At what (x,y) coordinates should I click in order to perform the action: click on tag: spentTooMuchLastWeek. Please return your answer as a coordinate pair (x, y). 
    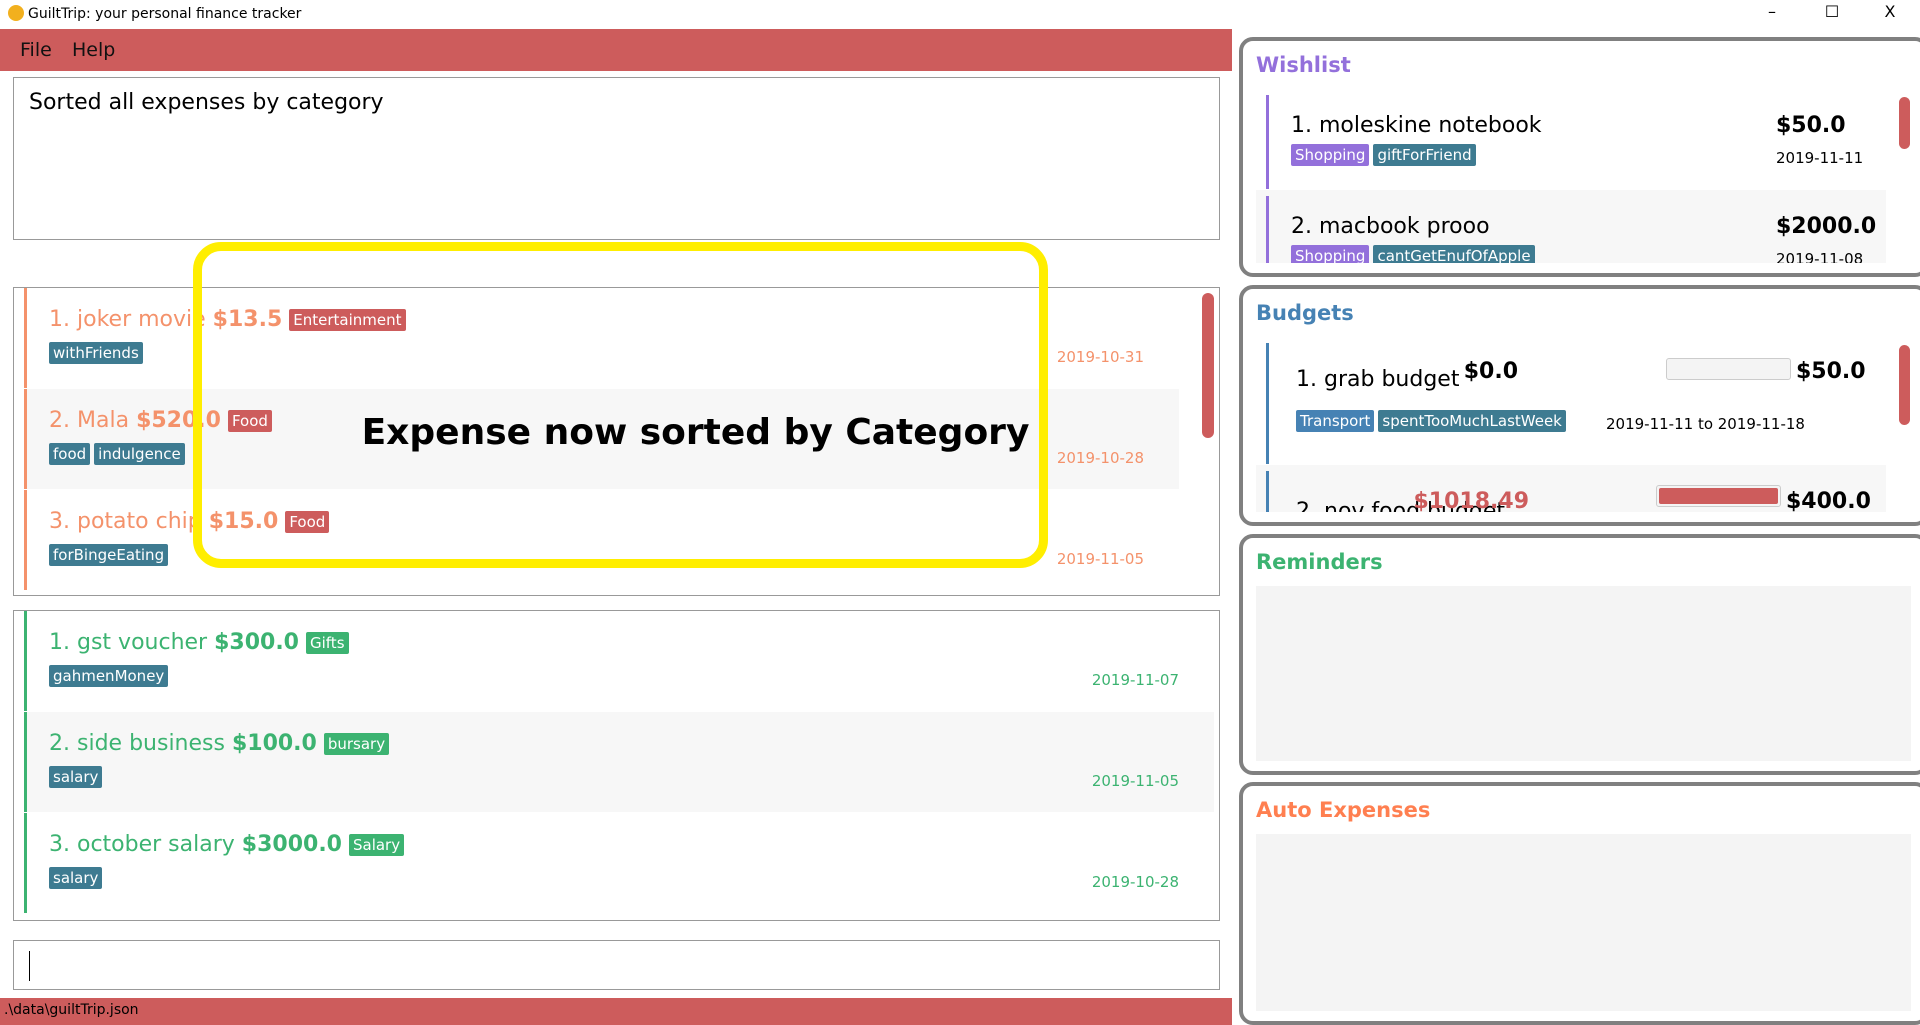
    Looking at the image, I should click on (1472, 421).